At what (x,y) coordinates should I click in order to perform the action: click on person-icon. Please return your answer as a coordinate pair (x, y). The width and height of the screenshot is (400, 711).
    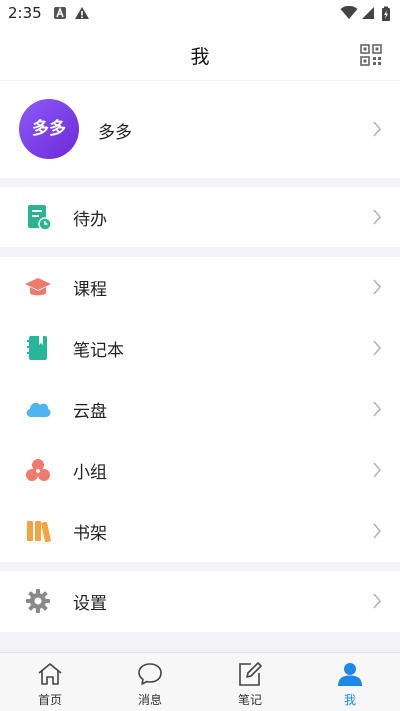
    Looking at the image, I should click on (350, 674).